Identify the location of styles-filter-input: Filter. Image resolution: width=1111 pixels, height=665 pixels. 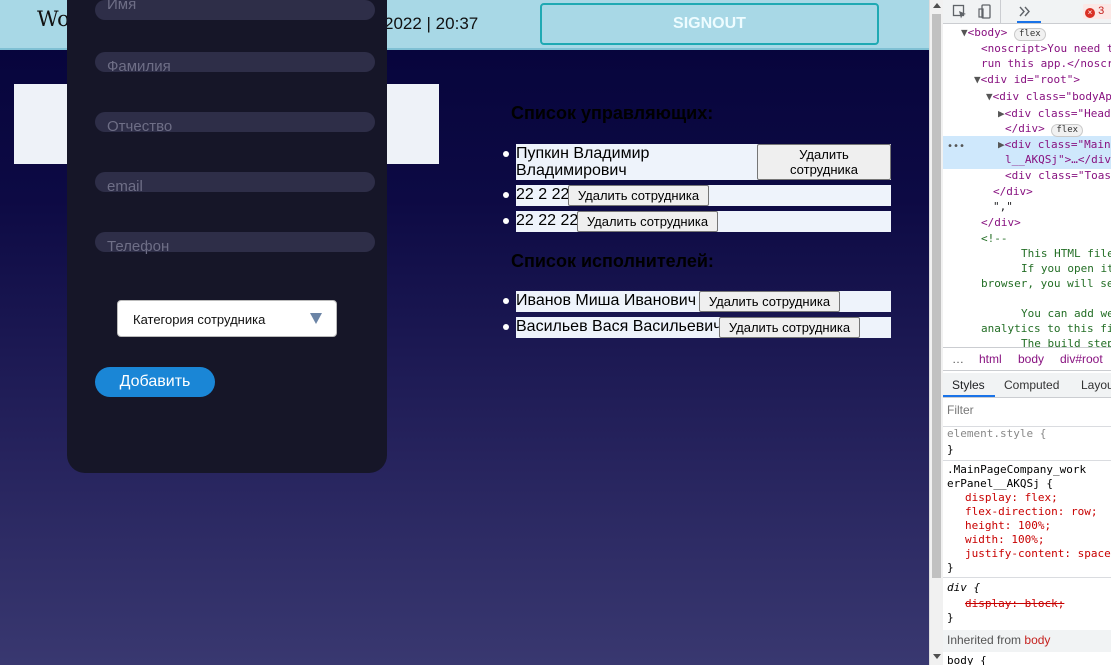
(1022, 413).